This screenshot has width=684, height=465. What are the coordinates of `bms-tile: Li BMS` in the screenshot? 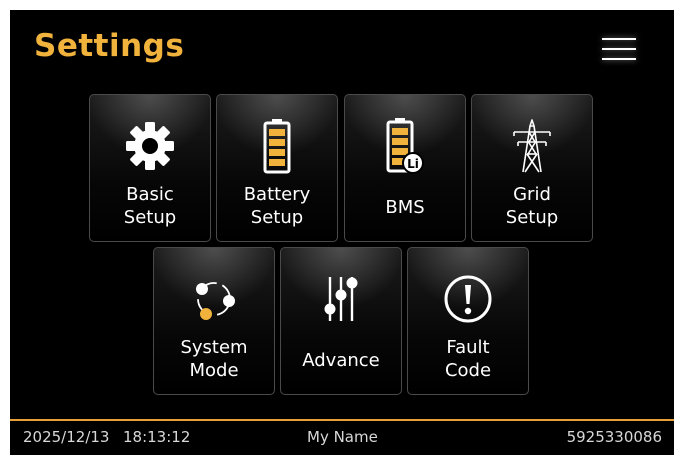 It's located at (405, 168).